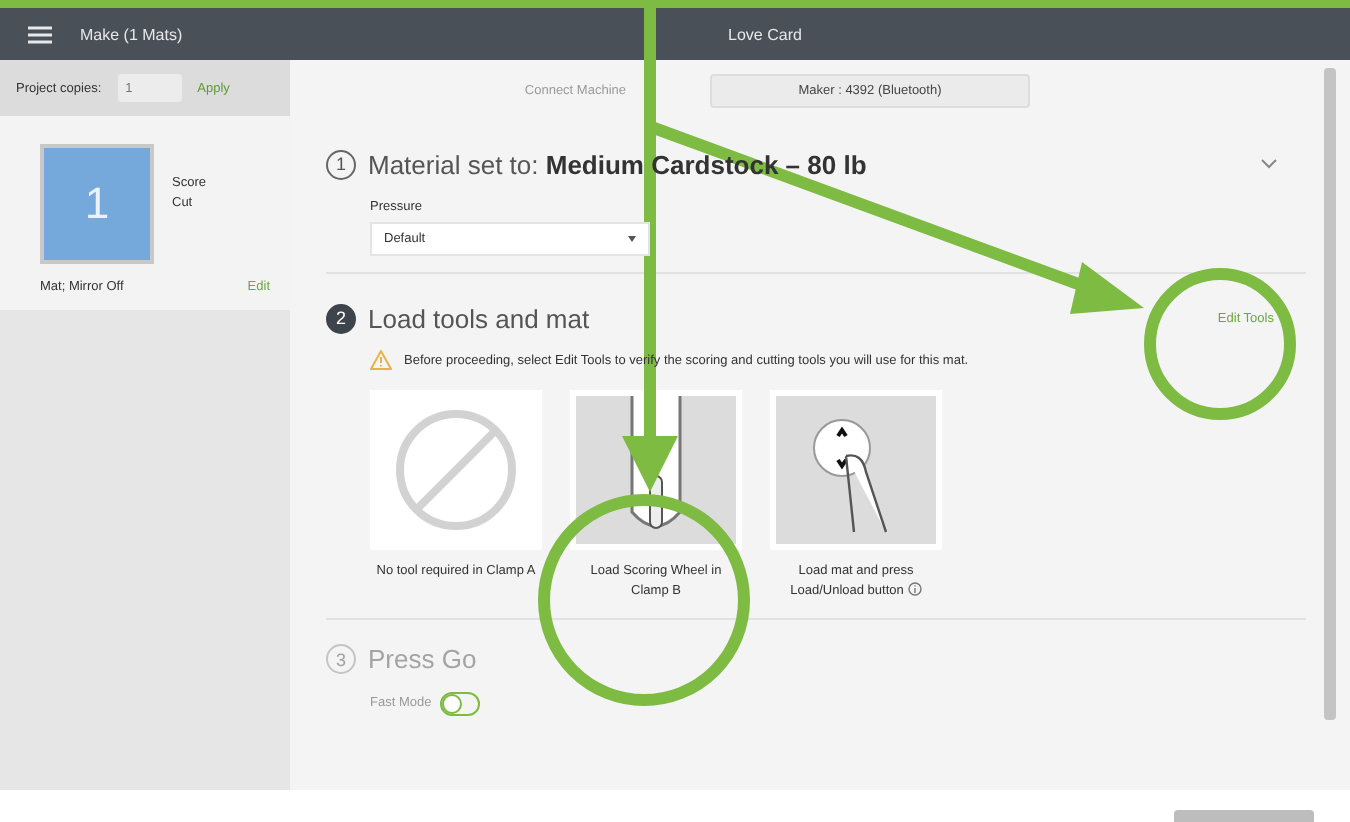 This screenshot has width=1350, height=822. I want to click on caret-icon, so click(632, 239).